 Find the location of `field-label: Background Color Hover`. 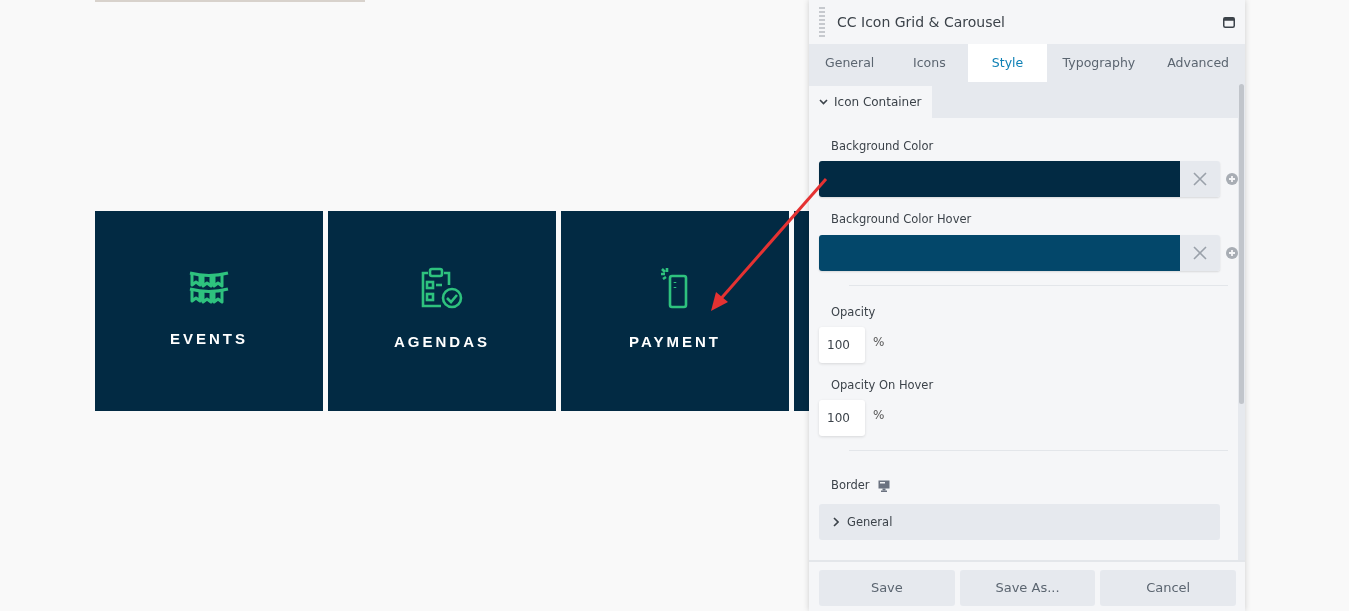

field-label: Background Color Hover is located at coordinates (902, 220).